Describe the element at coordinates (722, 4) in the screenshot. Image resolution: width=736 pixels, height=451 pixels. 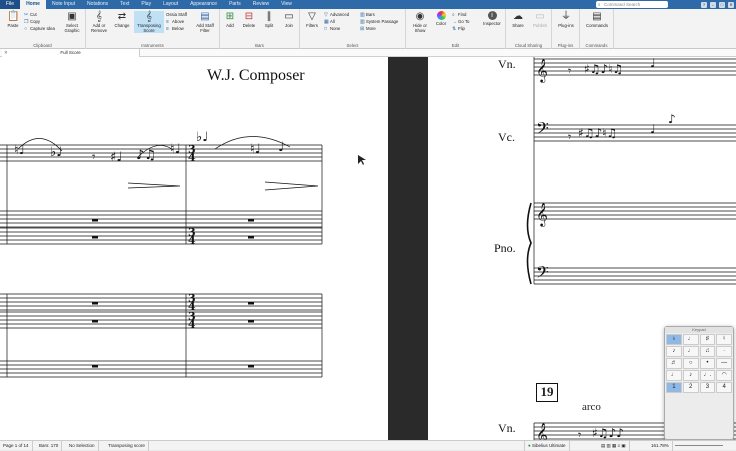
I see `restore-icon: □` at that location.